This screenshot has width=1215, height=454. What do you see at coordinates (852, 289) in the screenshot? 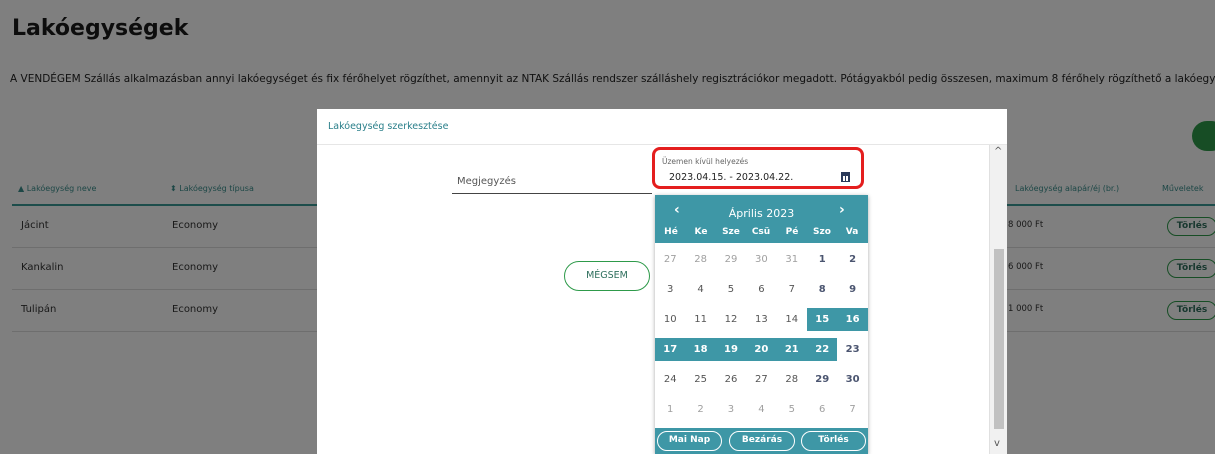
I see `calendar-day: 9` at bounding box center [852, 289].